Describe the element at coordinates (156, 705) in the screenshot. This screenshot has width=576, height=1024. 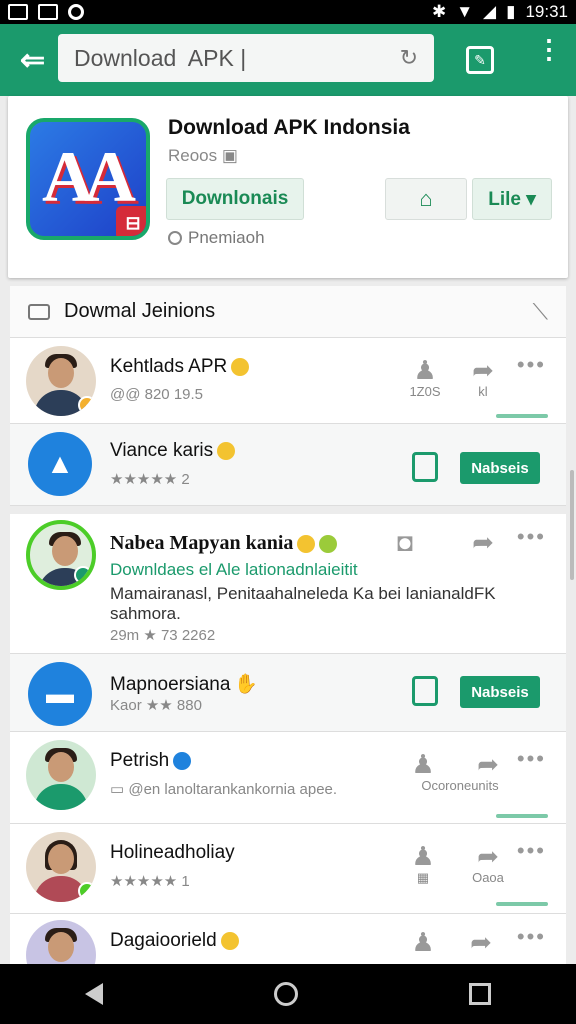
I see `item-rating: Kaor ★★ 880` at that location.